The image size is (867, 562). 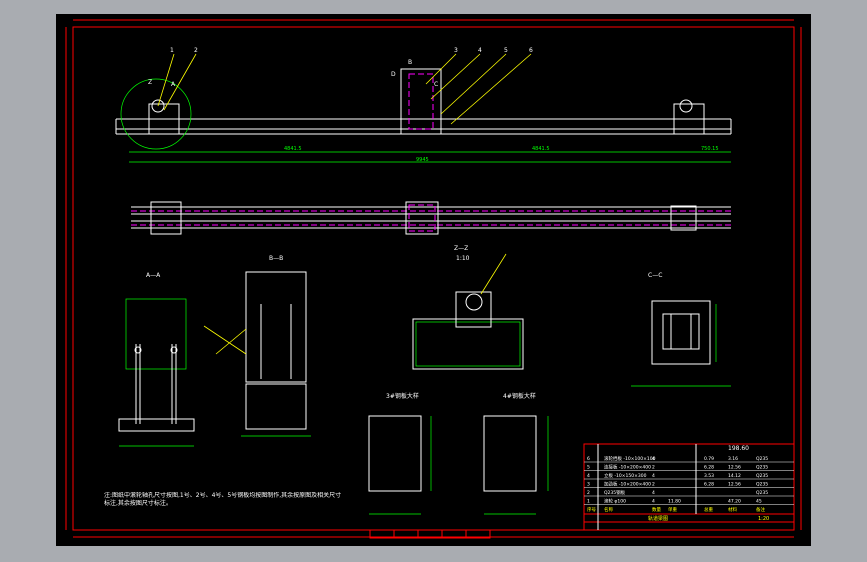 What do you see at coordinates (456, 50) in the screenshot?
I see `balloon-3: 3` at bounding box center [456, 50].